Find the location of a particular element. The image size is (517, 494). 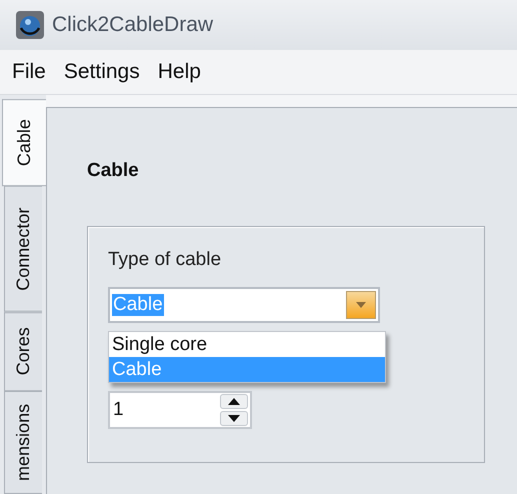

app-icon is located at coordinates (30, 25).